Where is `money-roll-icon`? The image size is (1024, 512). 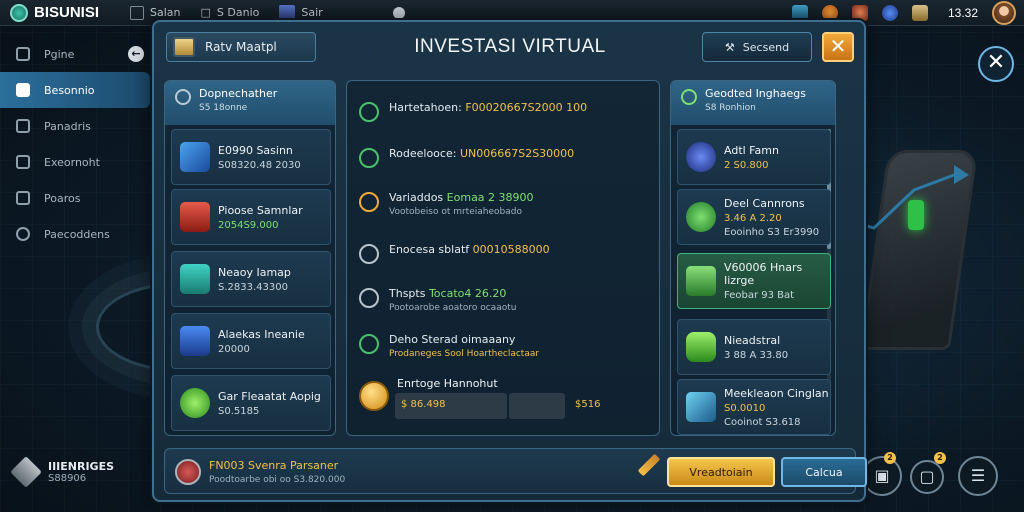 money-roll-icon is located at coordinates (701, 347).